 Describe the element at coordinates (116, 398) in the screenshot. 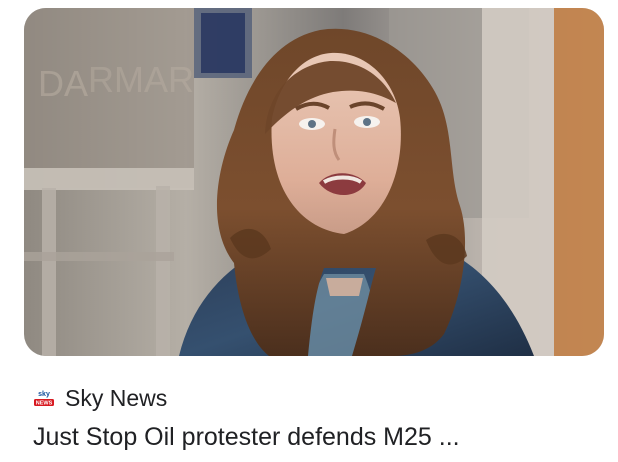

I see `source-name: Sky News` at that location.